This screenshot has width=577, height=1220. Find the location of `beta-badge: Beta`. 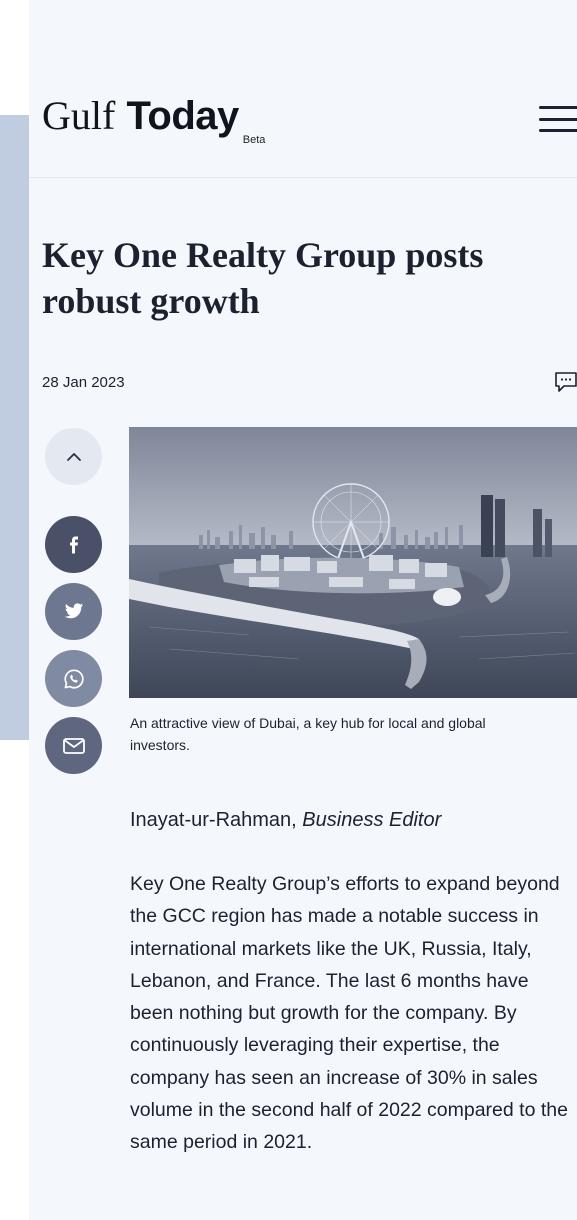

beta-badge: Beta is located at coordinates (254, 140).